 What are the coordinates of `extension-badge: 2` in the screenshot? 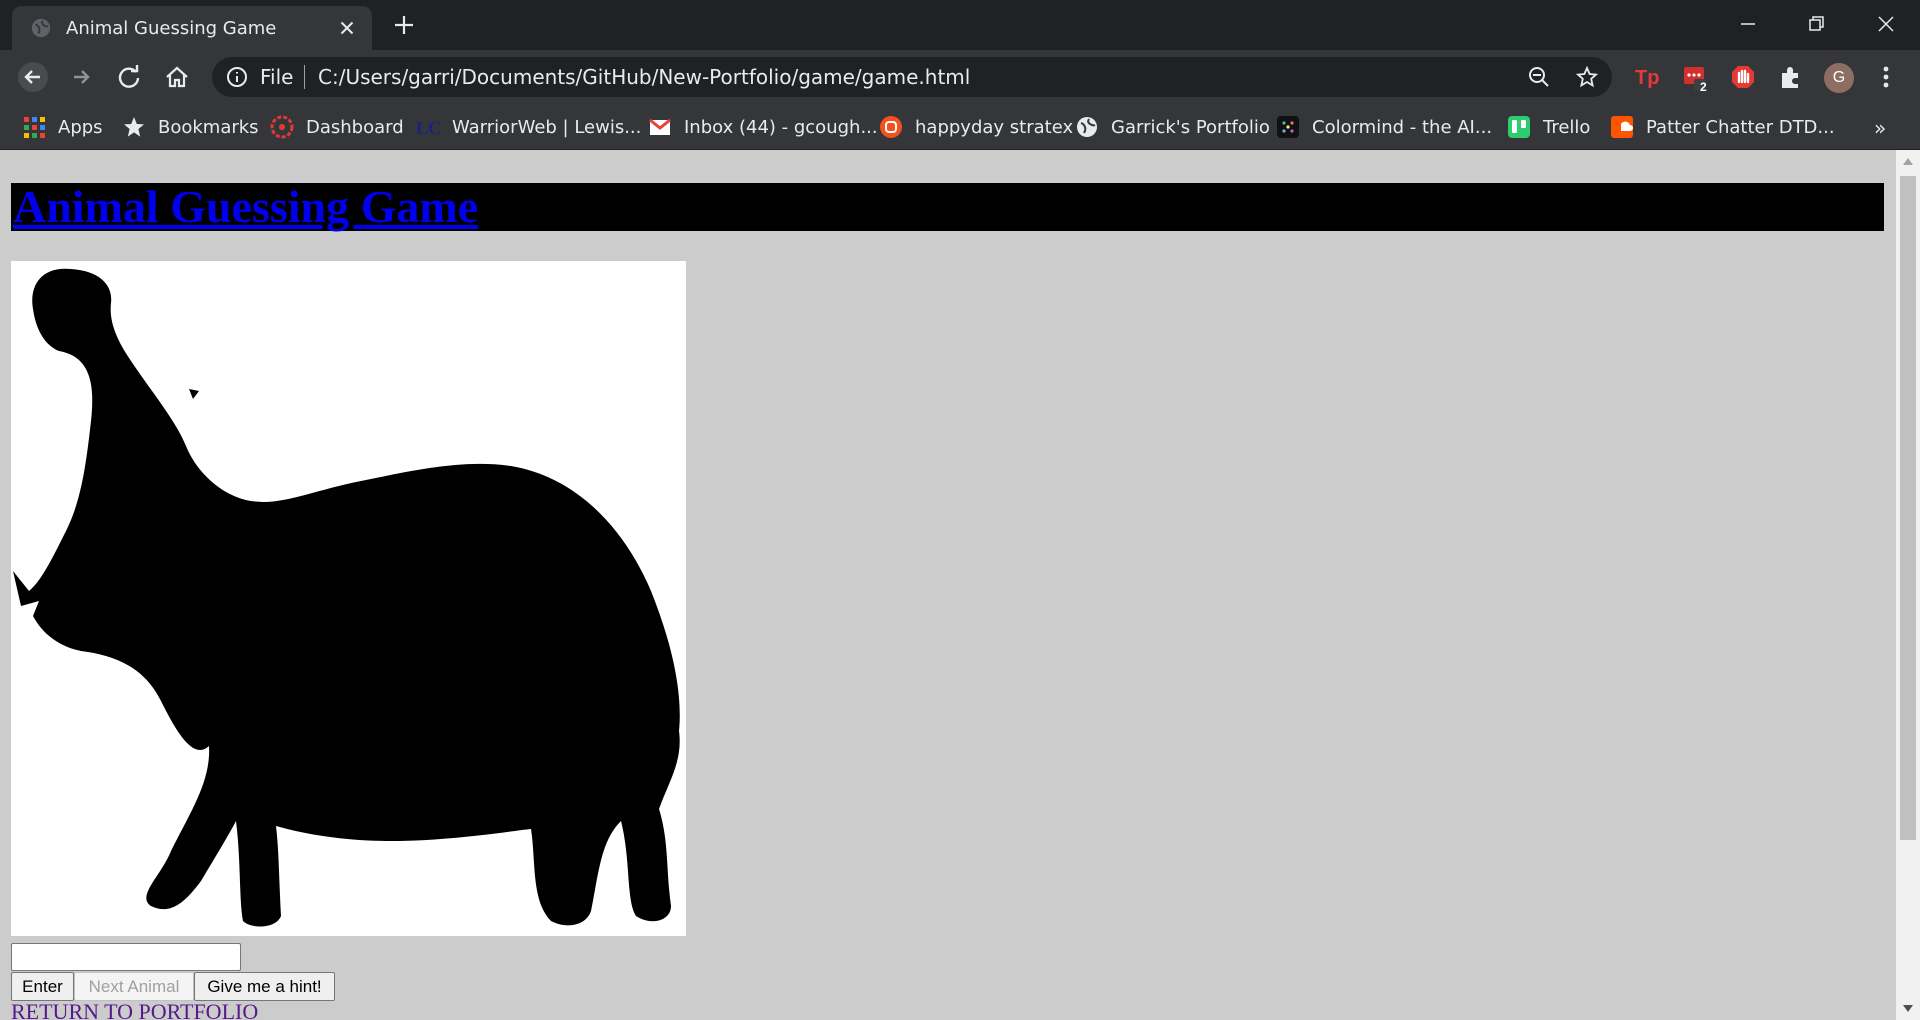 It's located at (1703, 87).